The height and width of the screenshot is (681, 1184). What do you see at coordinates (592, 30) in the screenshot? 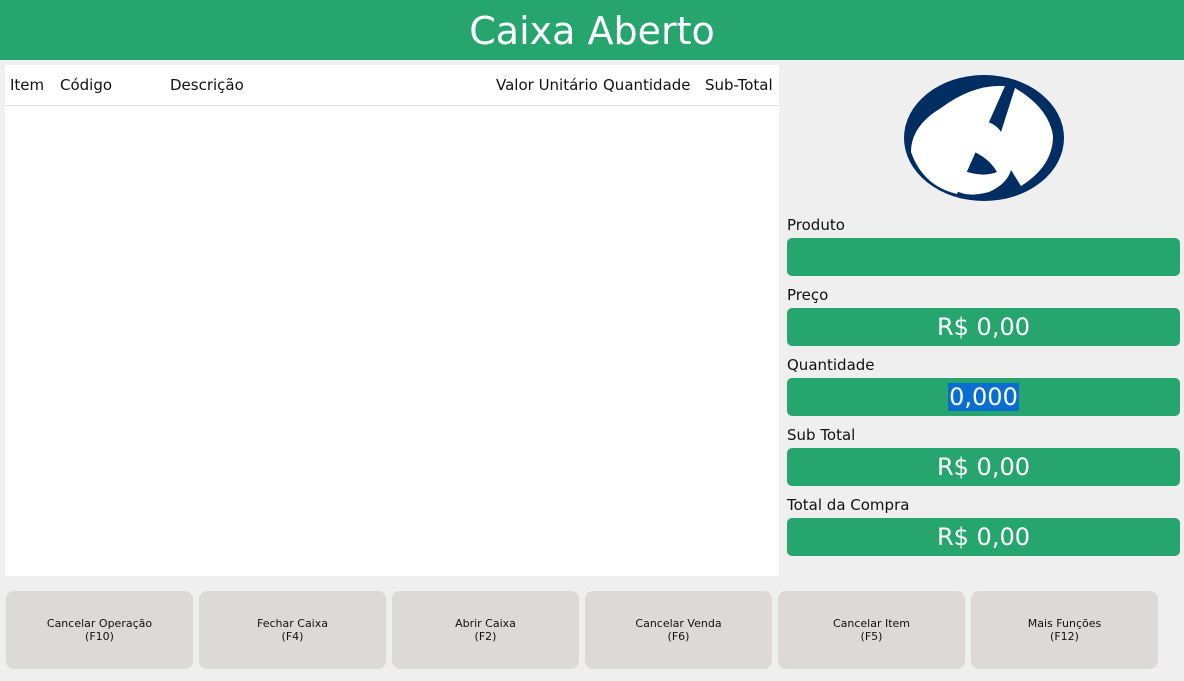
I see `page-title: Caixa Aberto` at bounding box center [592, 30].